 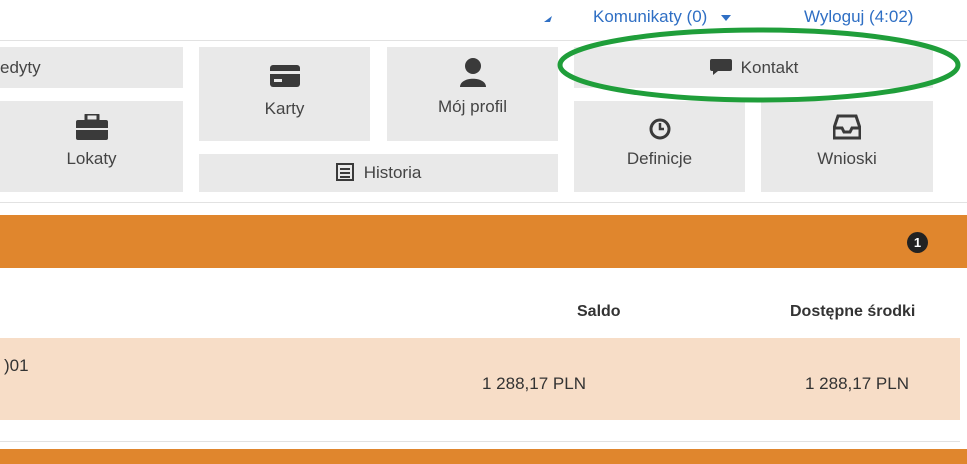 What do you see at coordinates (91, 127) in the screenshot?
I see `briefcase-icon` at bounding box center [91, 127].